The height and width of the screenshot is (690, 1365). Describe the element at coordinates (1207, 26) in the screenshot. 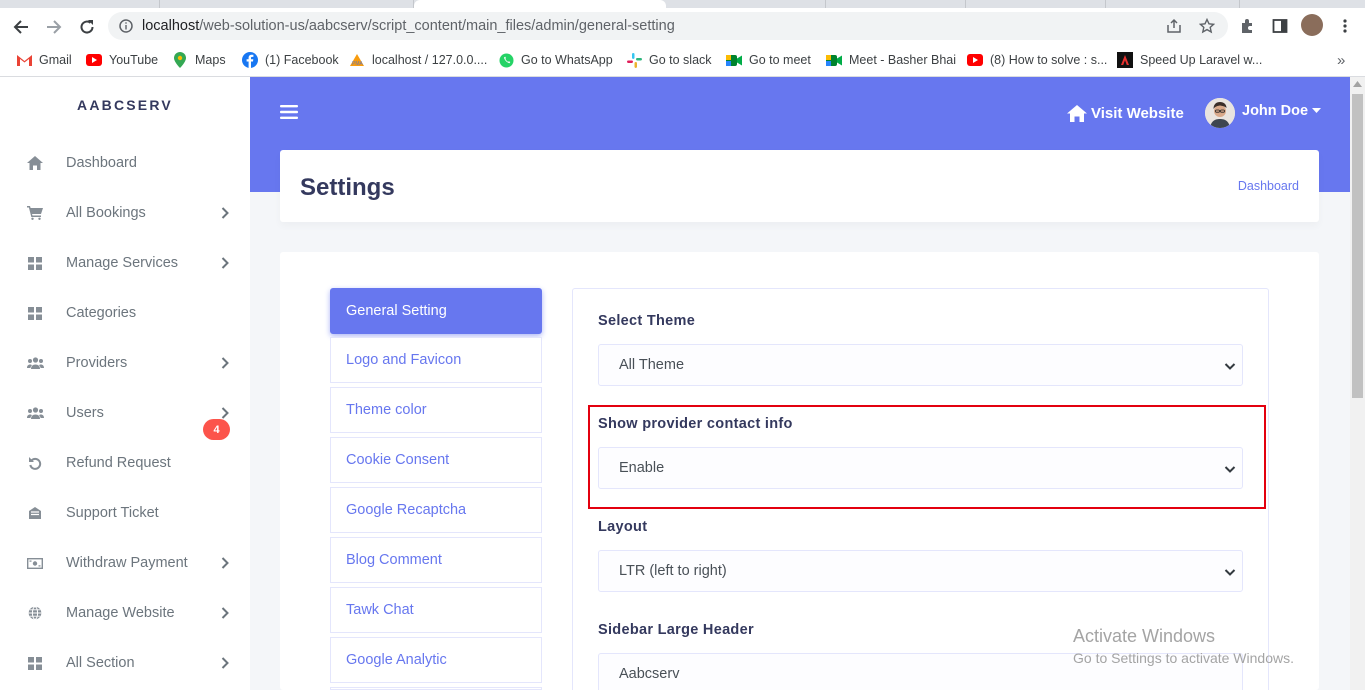

I see `star-icon` at that location.